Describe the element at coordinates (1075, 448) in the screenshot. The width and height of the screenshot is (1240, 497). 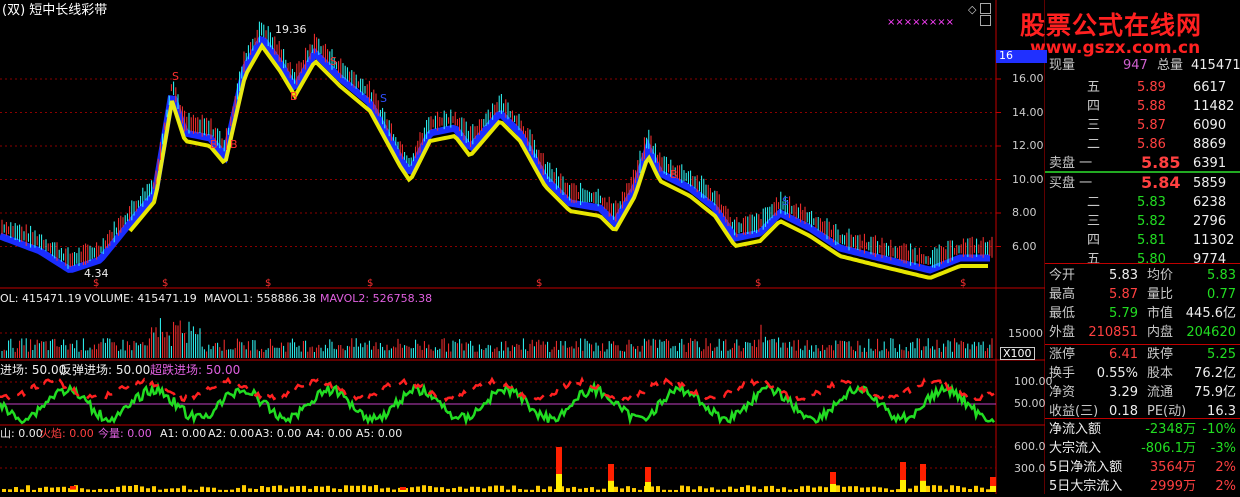
I see `flow-label: 大宗流入` at that location.